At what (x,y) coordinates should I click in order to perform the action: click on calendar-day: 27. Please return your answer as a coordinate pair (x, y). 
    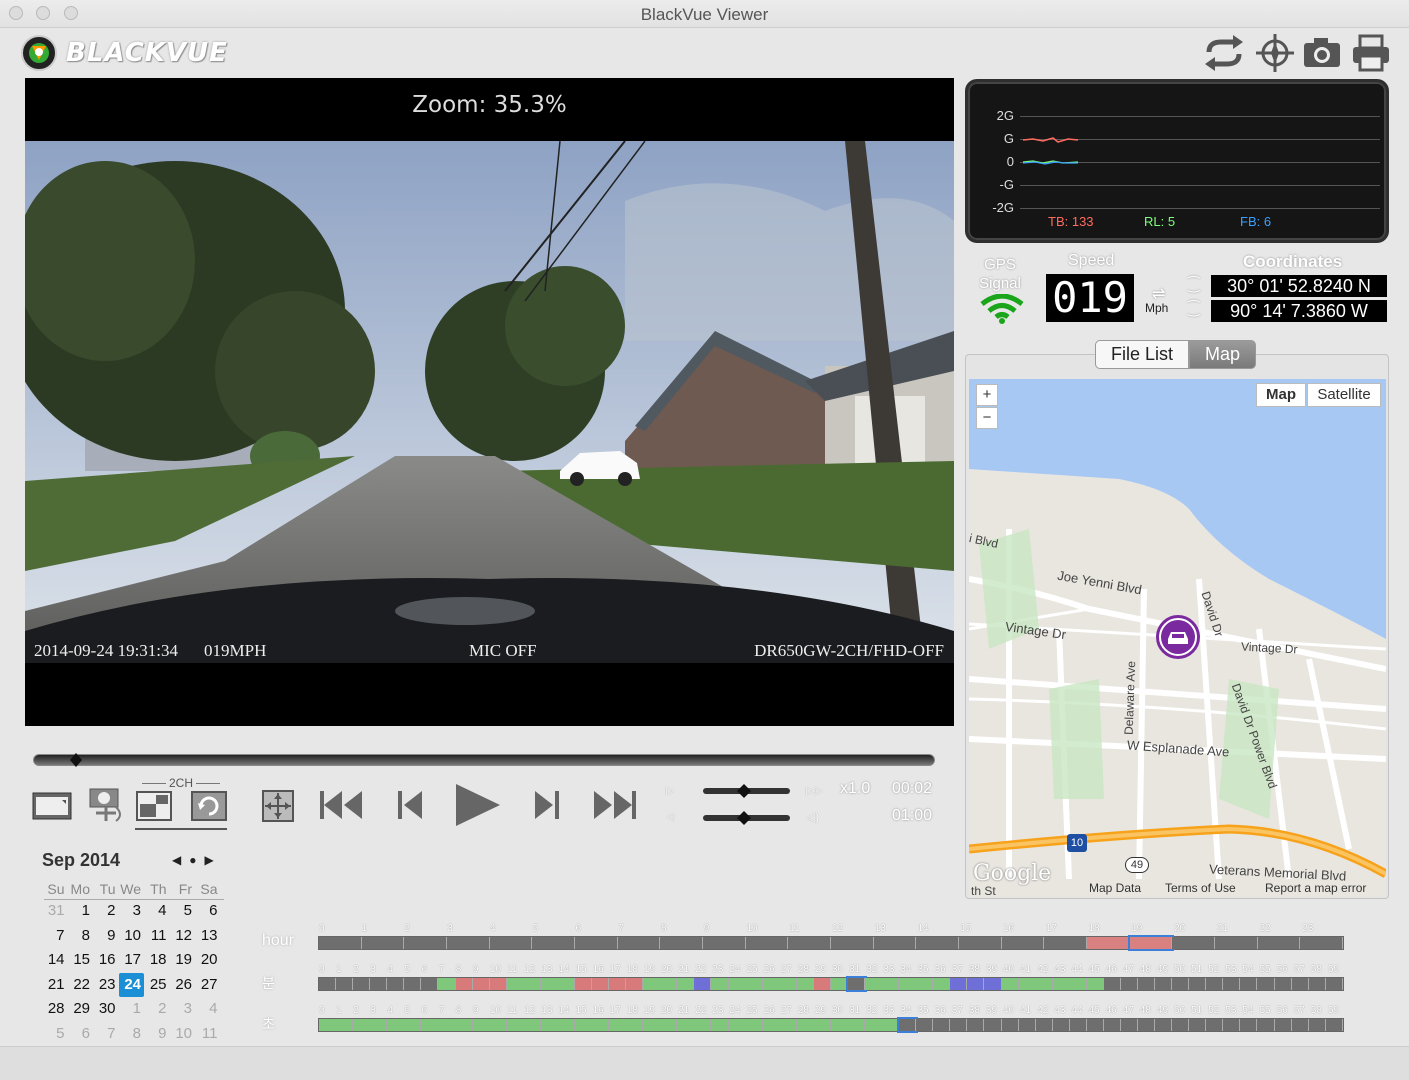
    Looking at the image, I should click on (208, 985).